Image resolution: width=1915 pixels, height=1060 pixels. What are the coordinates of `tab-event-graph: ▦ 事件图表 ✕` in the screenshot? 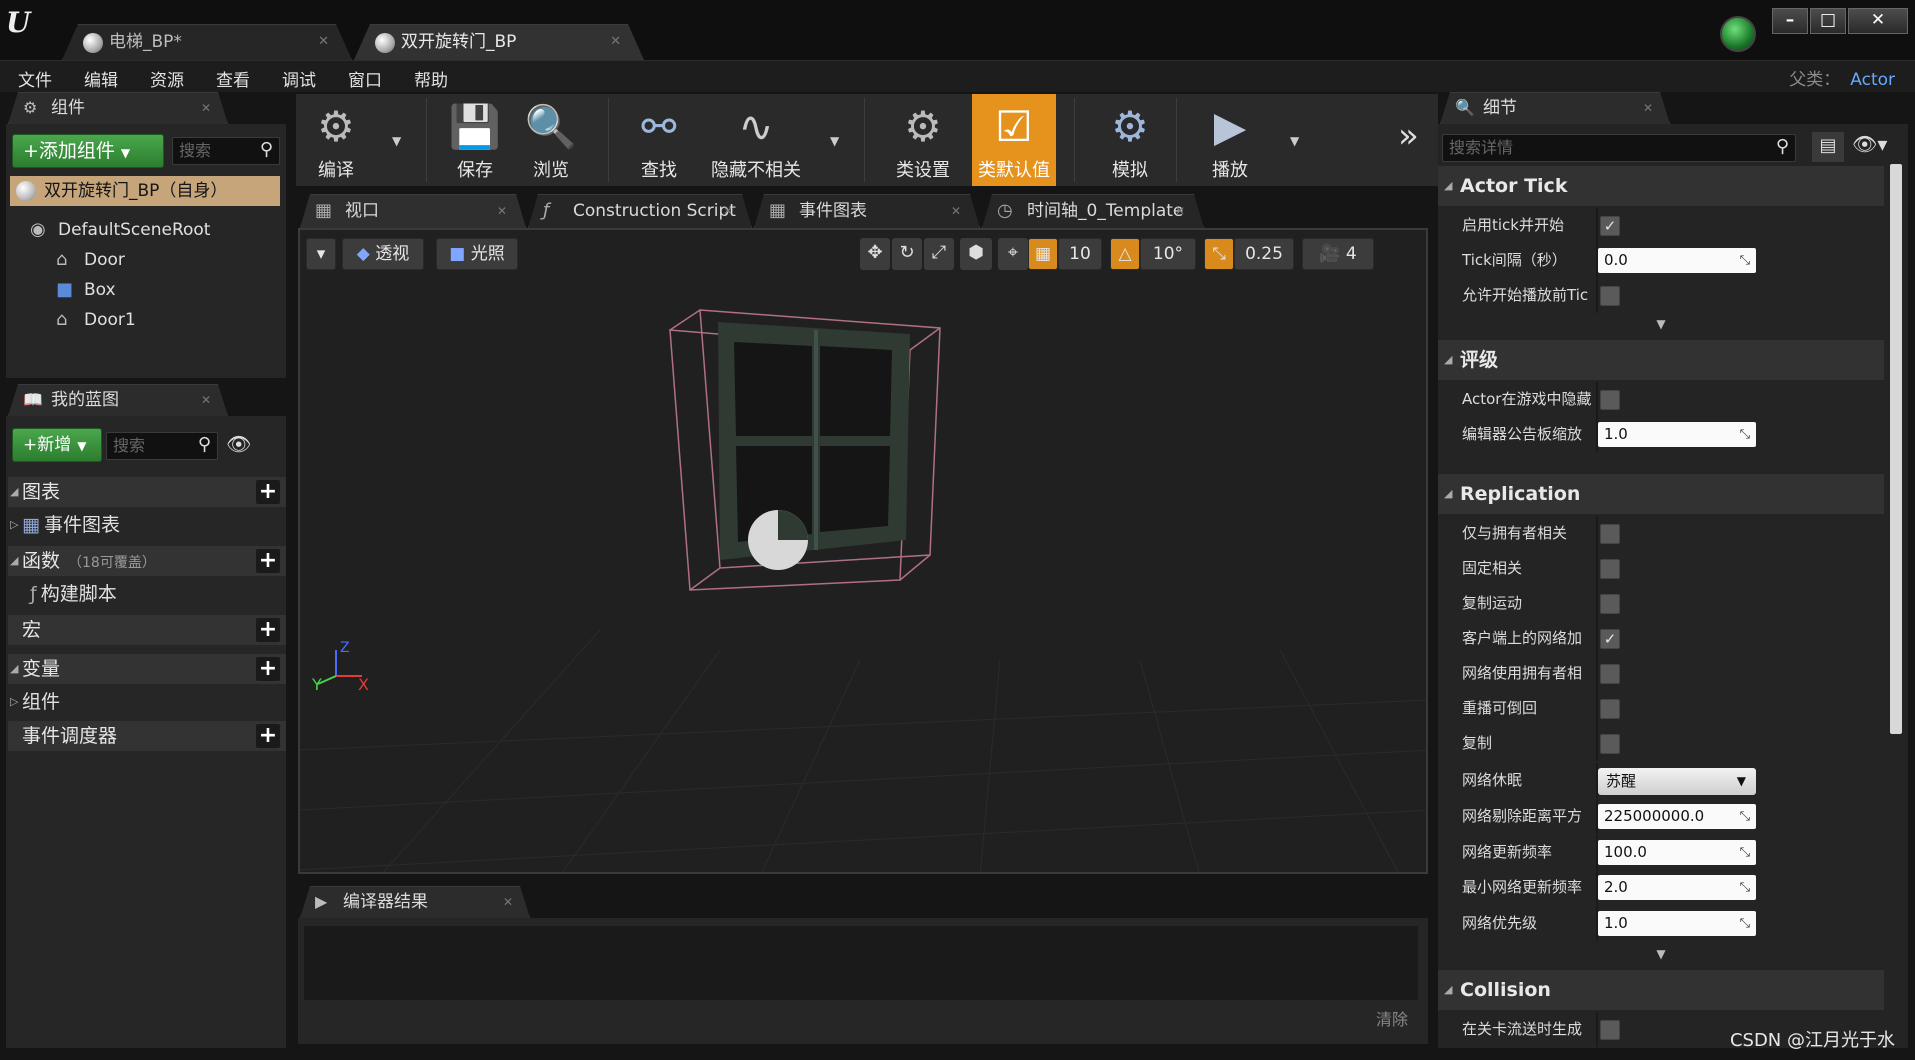 It's located at (867, 211).